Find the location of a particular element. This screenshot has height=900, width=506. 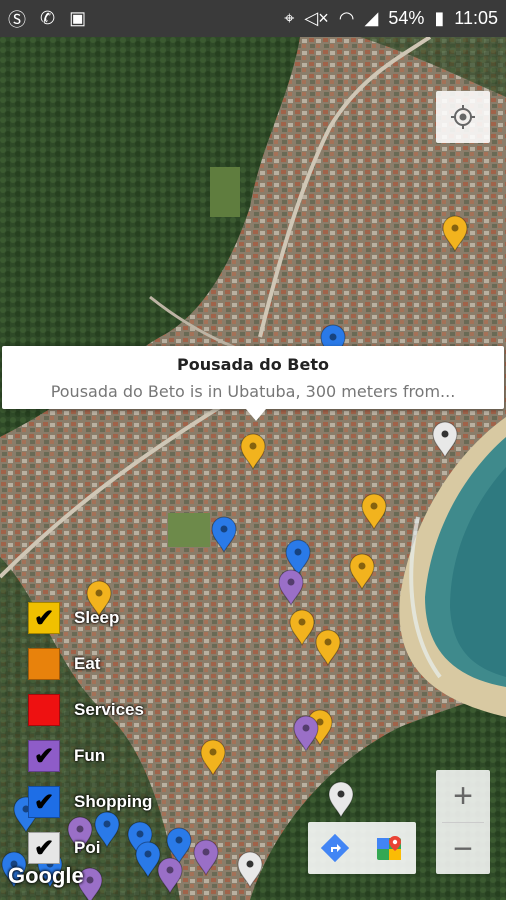

directions-icon is located at coordinates (335, 848).